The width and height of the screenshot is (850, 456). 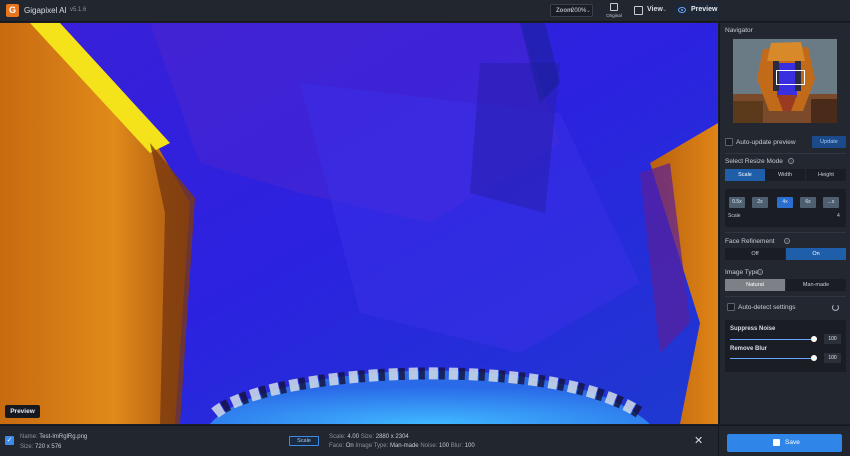 What do you see at coordinates (772, 358) in the screenshot?
I see `remove-blur-slider` at bounding box center [772, 358].